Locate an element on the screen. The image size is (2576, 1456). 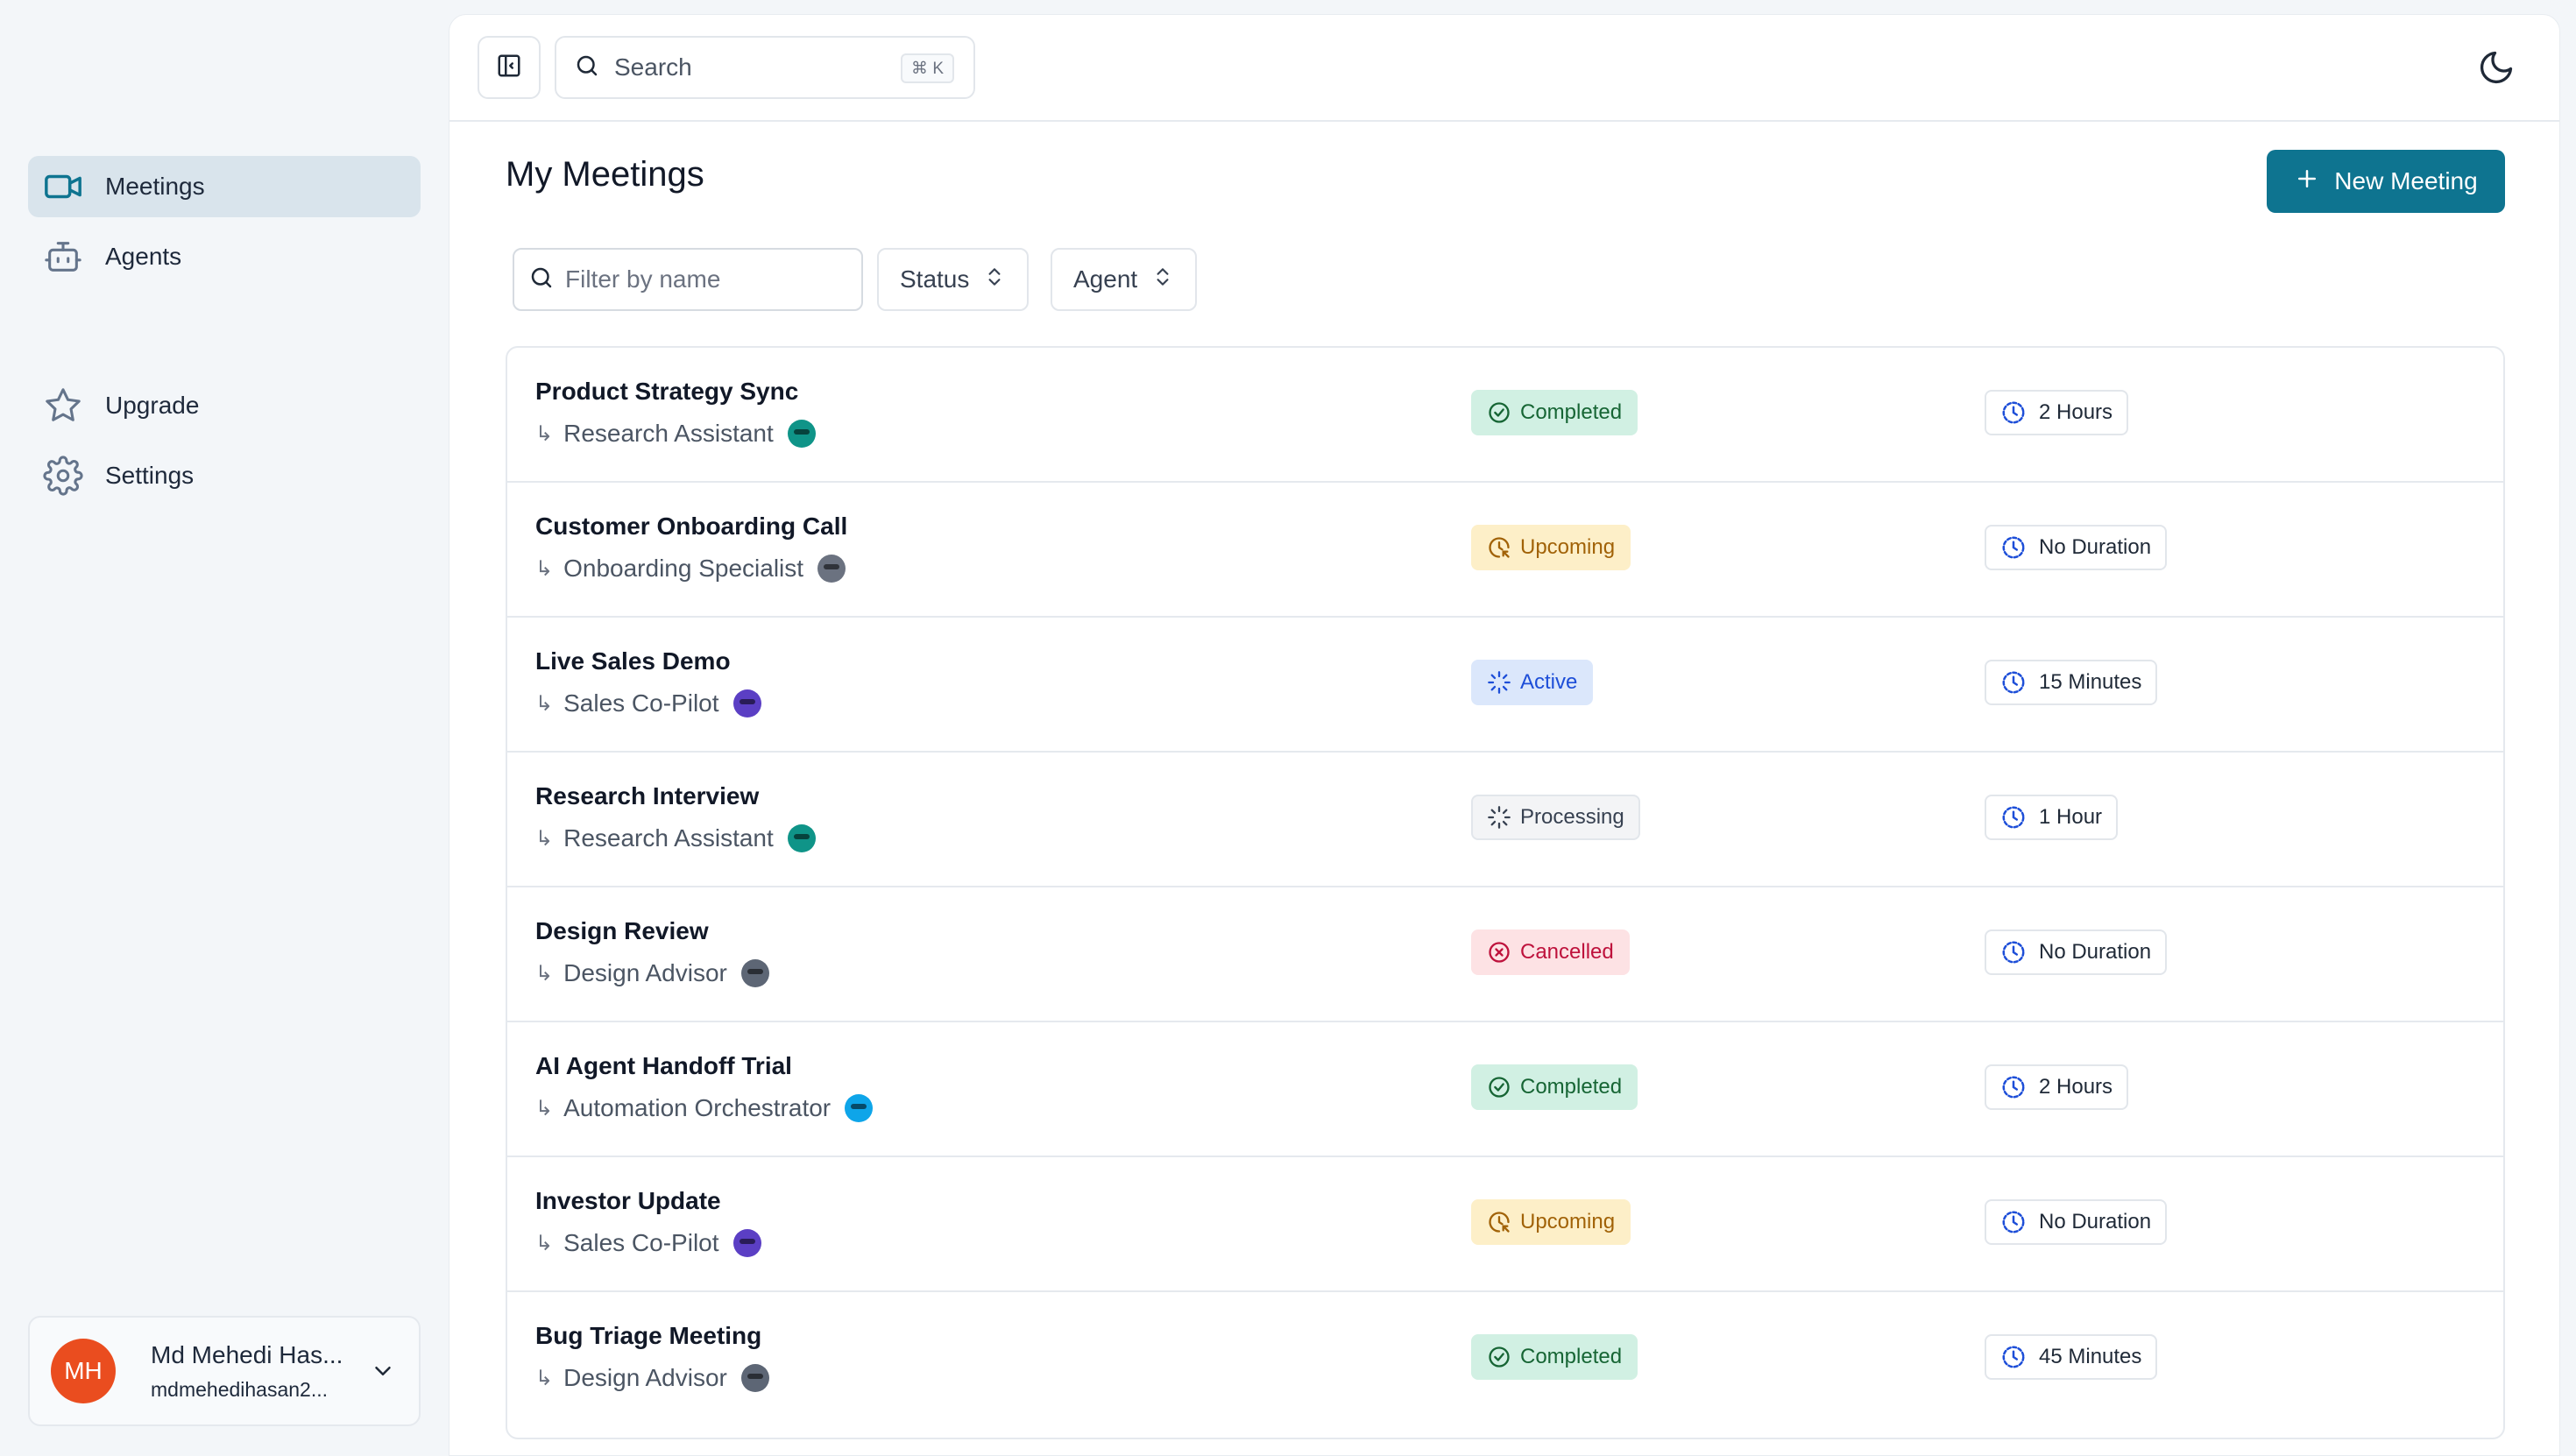
duration-label: 1 Hour is located at coordinates (2071, 817).